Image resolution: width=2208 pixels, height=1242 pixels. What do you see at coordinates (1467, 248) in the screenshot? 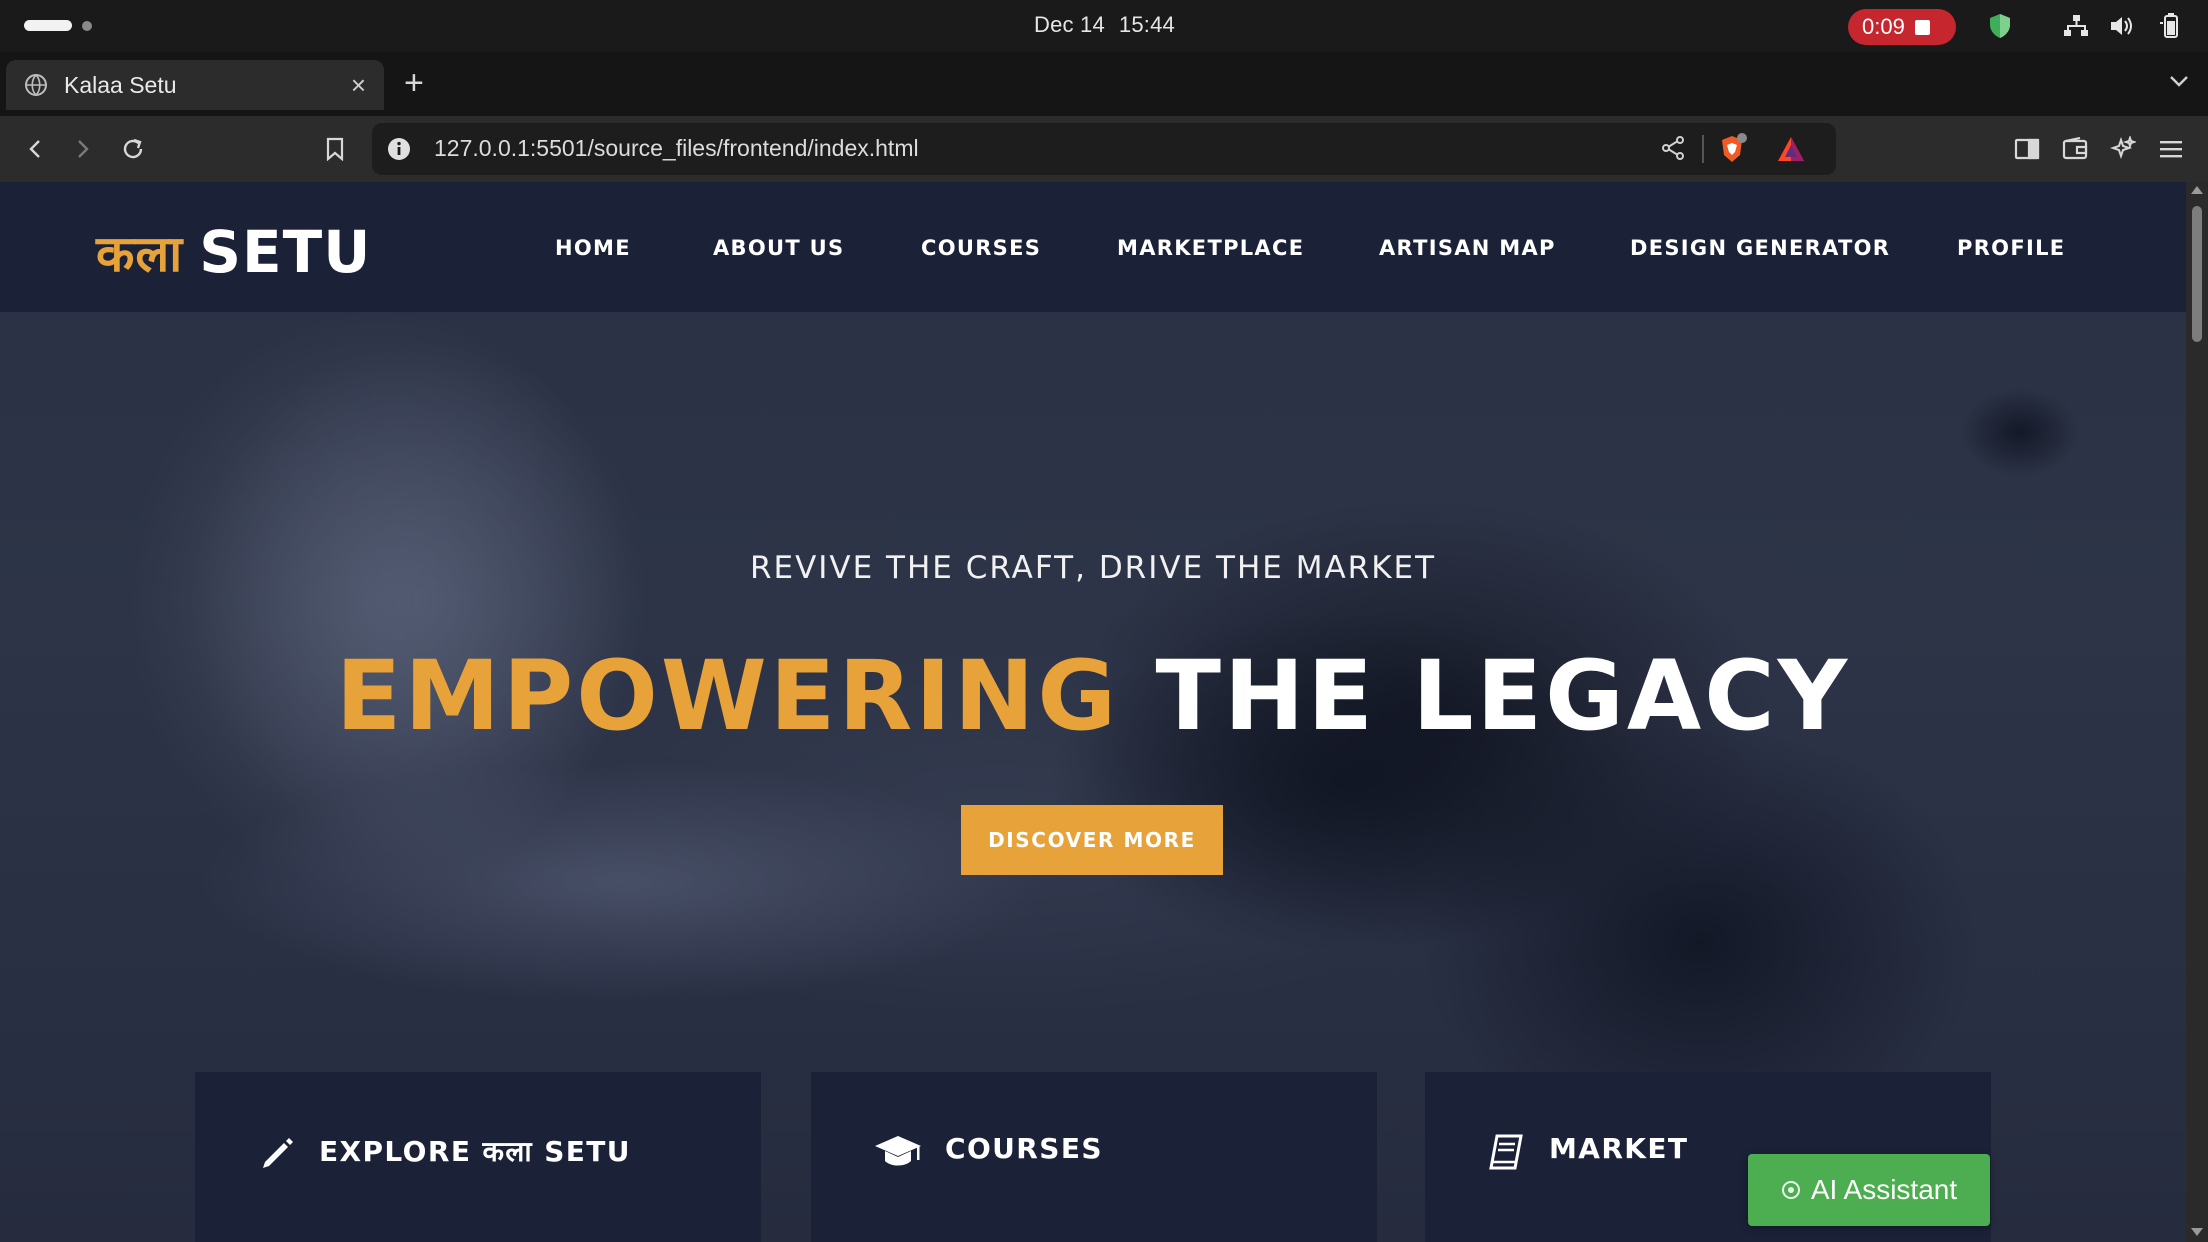
I see `nav-artisan-map: ARTISAN MAP` at bounding box center [1467, 248].